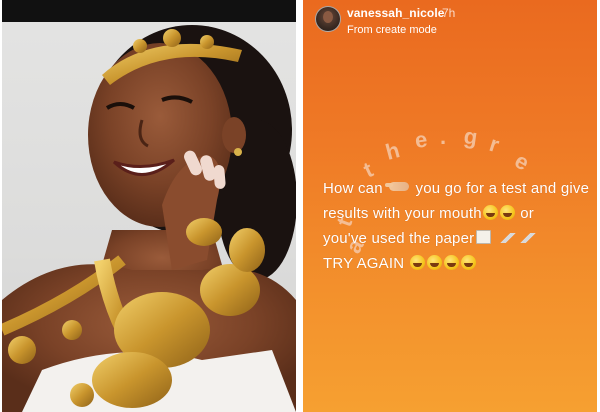 Image resolution: width=600 pixels, height=412 pixels. I want to click on story-text-fragment: you've used the paper, so click(399, 238).